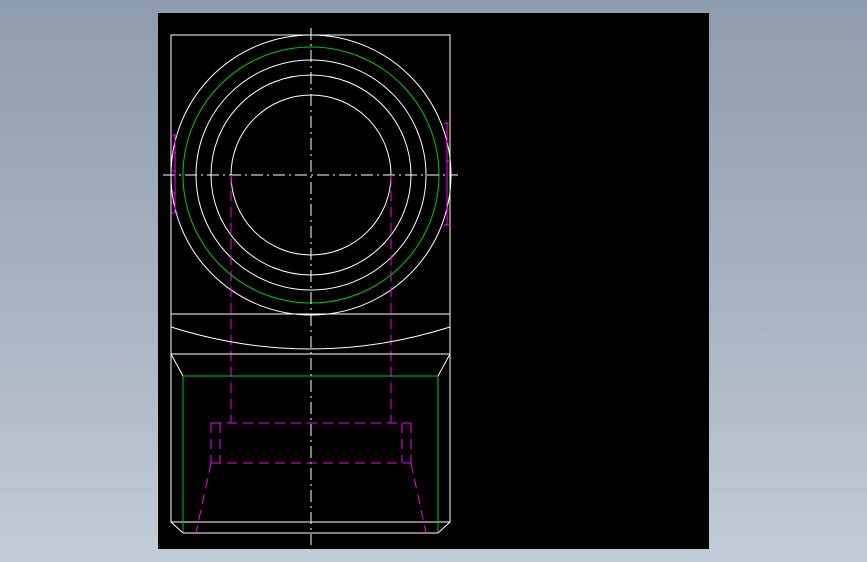 This screenshot has height=562, width=867. I want to click on chamfer-top-left, so click(177, 365).